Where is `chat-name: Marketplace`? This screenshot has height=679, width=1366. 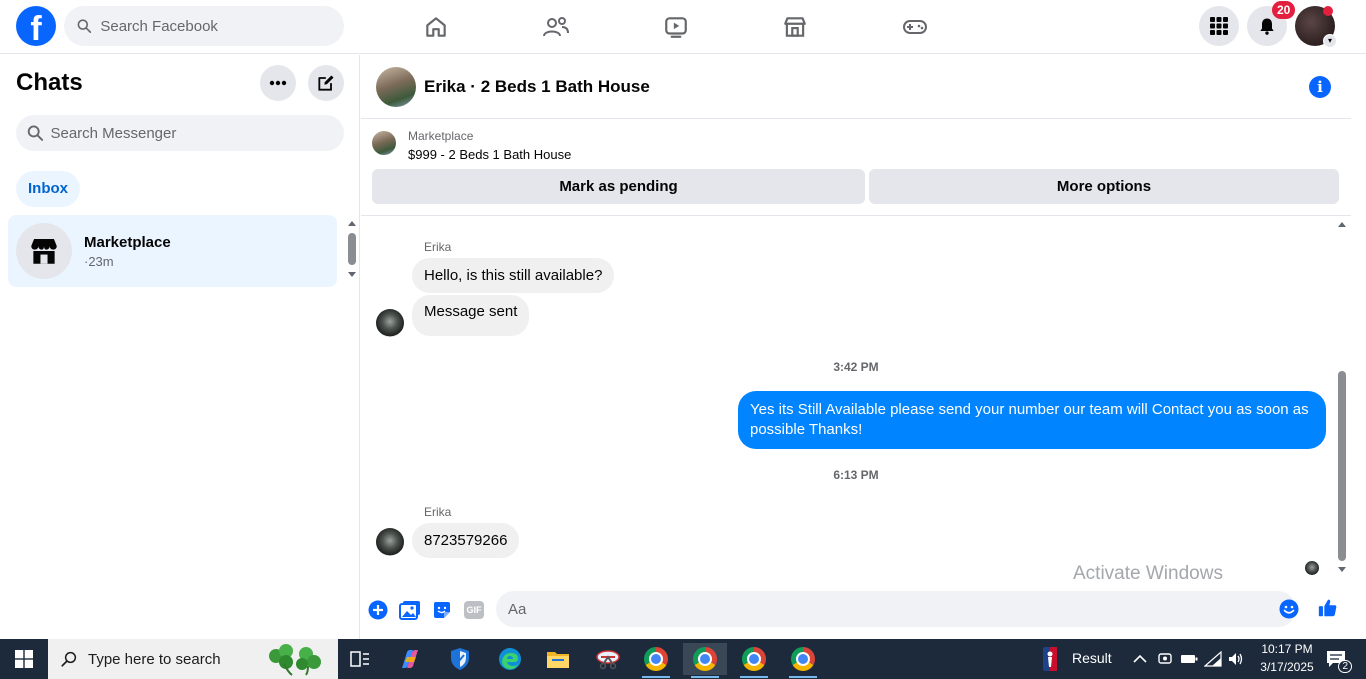 chat-name: Marketplace is located at coordinates (127, 242).